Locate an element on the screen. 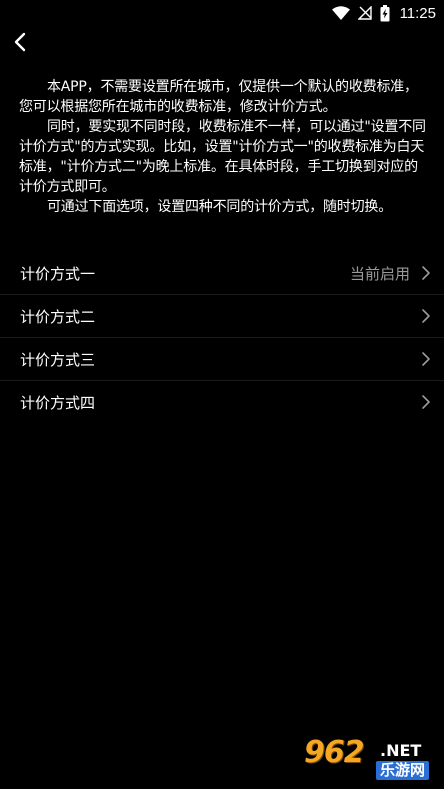  back-button is located at coordinates (20, 44).